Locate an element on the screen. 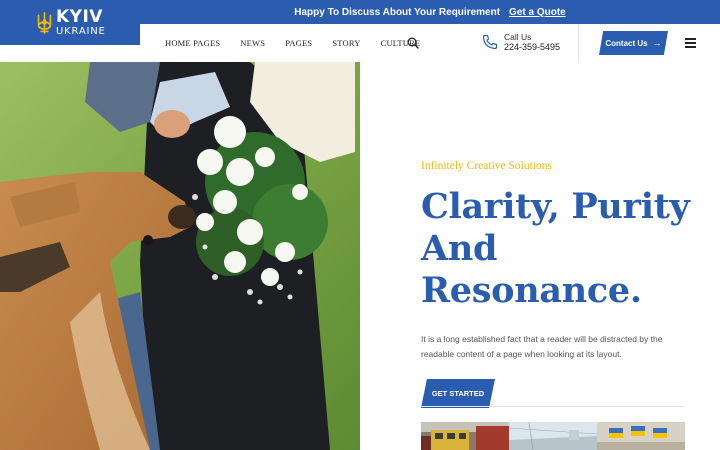 This screenshot has width=720, height=450. get-quote-link: Get a Quote is located at coordinates (537, 12).